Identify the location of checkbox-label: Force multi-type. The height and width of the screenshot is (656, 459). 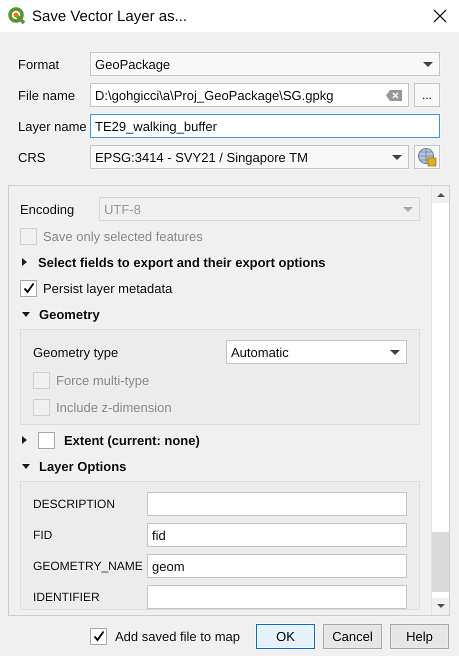
(103, 380).